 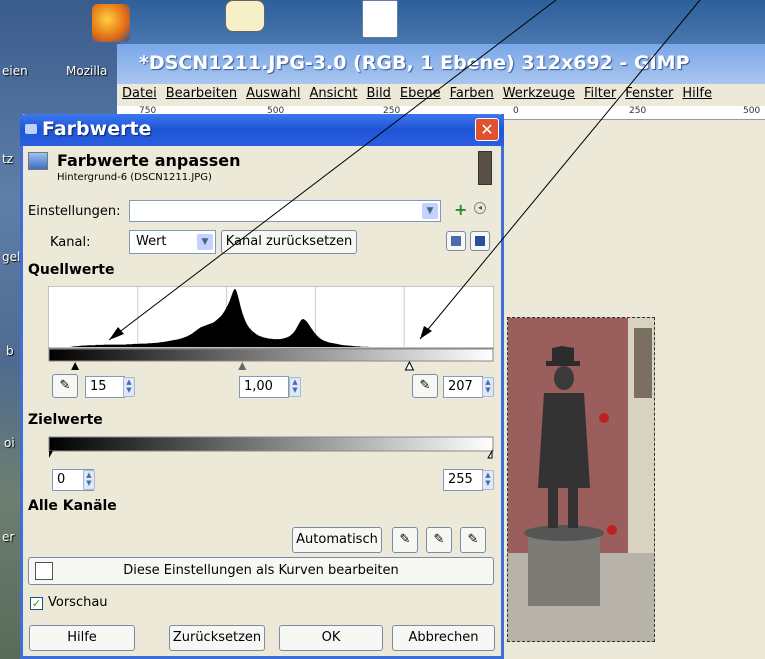 I want to click on black-picker-button: ✎, so click(x=405, y=540).